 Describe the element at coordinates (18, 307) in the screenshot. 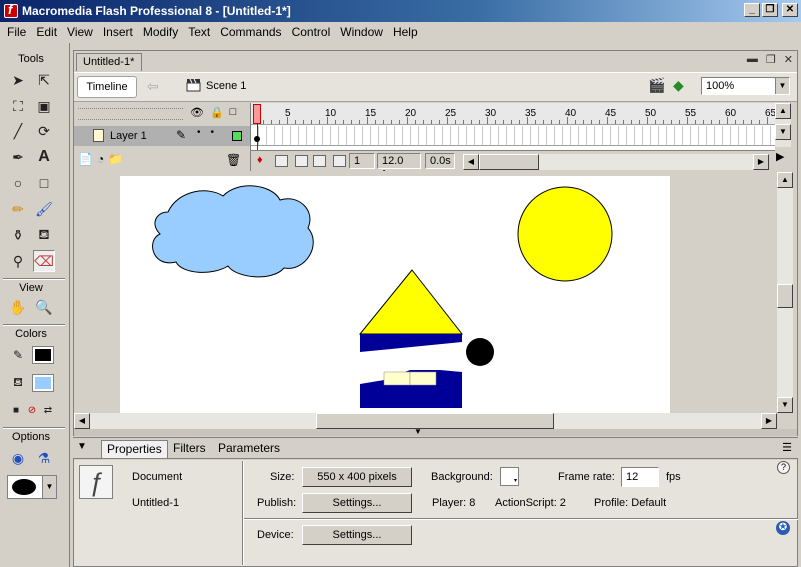

I see `hand-tool-icon: ✋` at that location.